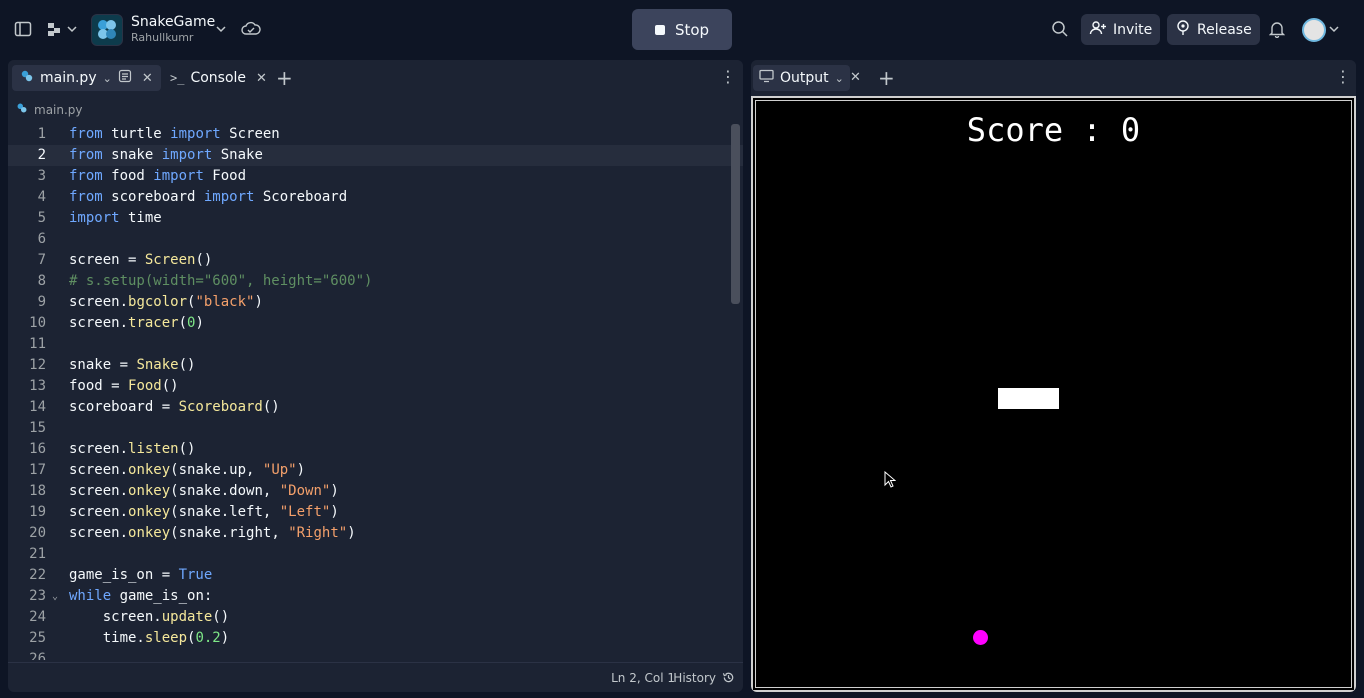 The image size is (1364, 698). Describe the element at coordinates (1028, 398) in the screenshot. I see `snake-body` at that location.